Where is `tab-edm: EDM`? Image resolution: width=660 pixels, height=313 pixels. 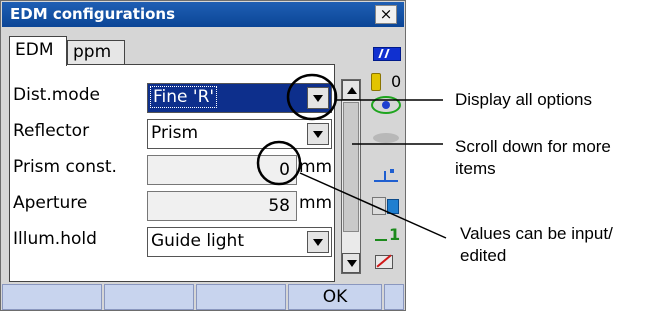 tab-edm: EDM is located at coordinates (38, 51).